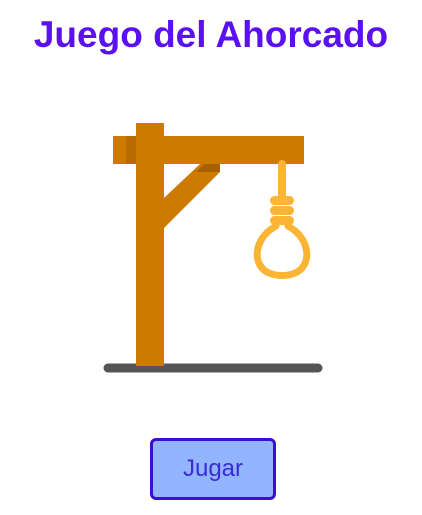 This screenshot has width=422, height=515. Describe the element at coordinates (213, 469) in the screenshot. I see `play-button: Jugar` at that location.